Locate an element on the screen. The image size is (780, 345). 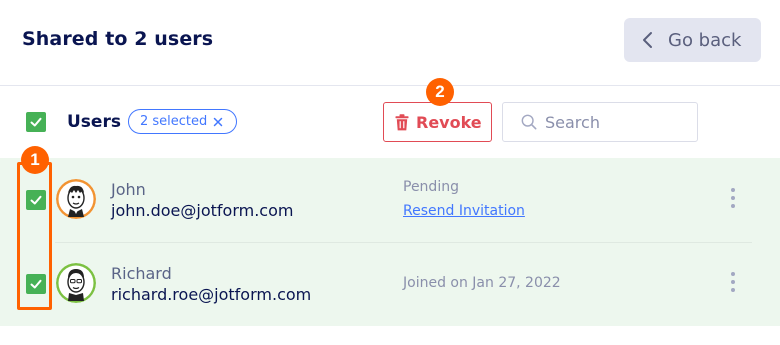
selected-count-text: 2 selected is located at coordinates (174, 121).